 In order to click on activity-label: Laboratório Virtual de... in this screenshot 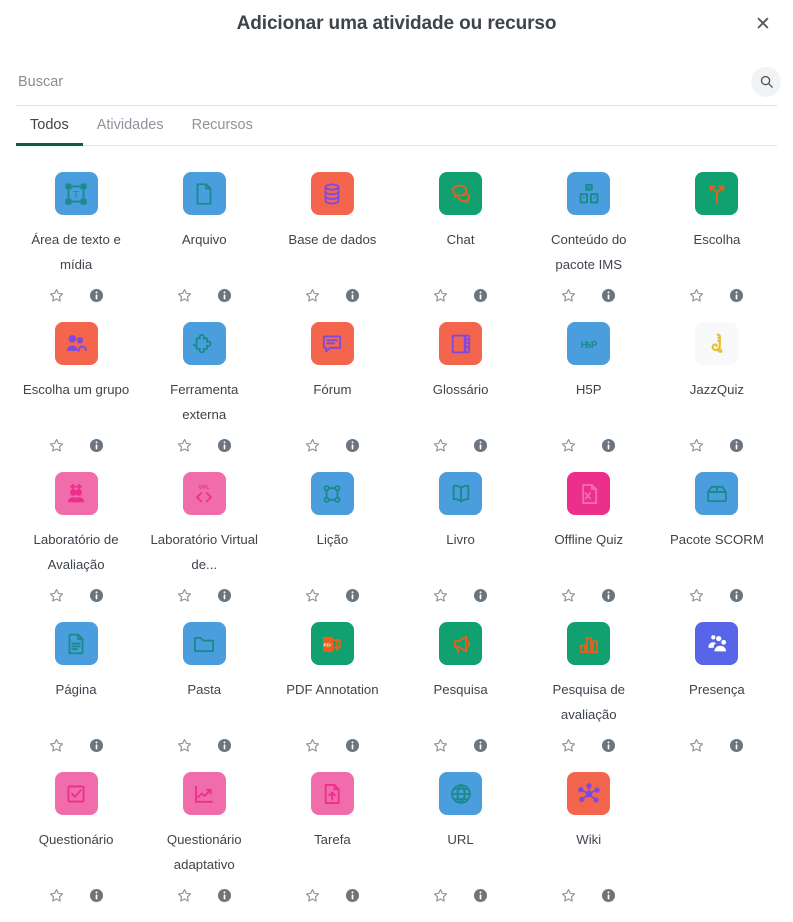, I will do `click(204, 552)`.